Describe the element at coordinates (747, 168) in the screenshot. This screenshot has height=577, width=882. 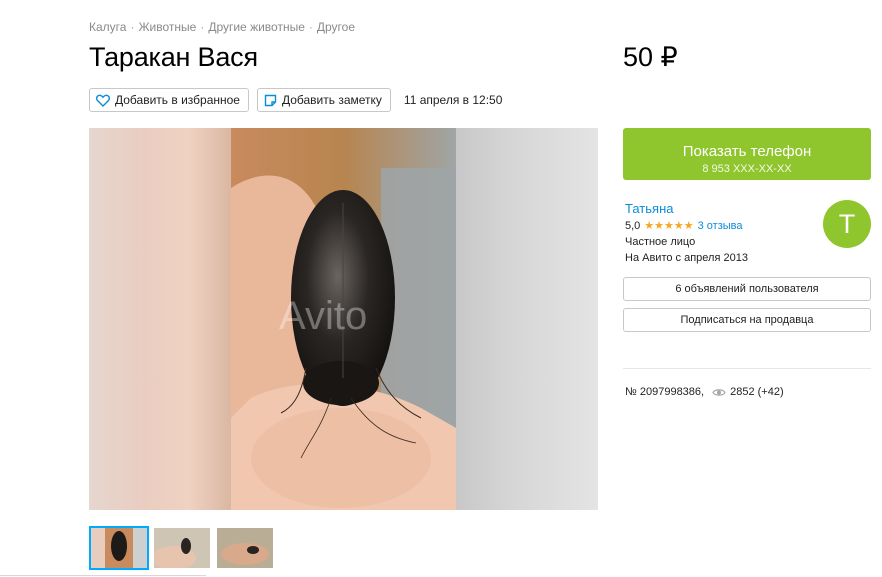
I see `masked-phone-number: 8 953 XXX-XX-XX` at that location.